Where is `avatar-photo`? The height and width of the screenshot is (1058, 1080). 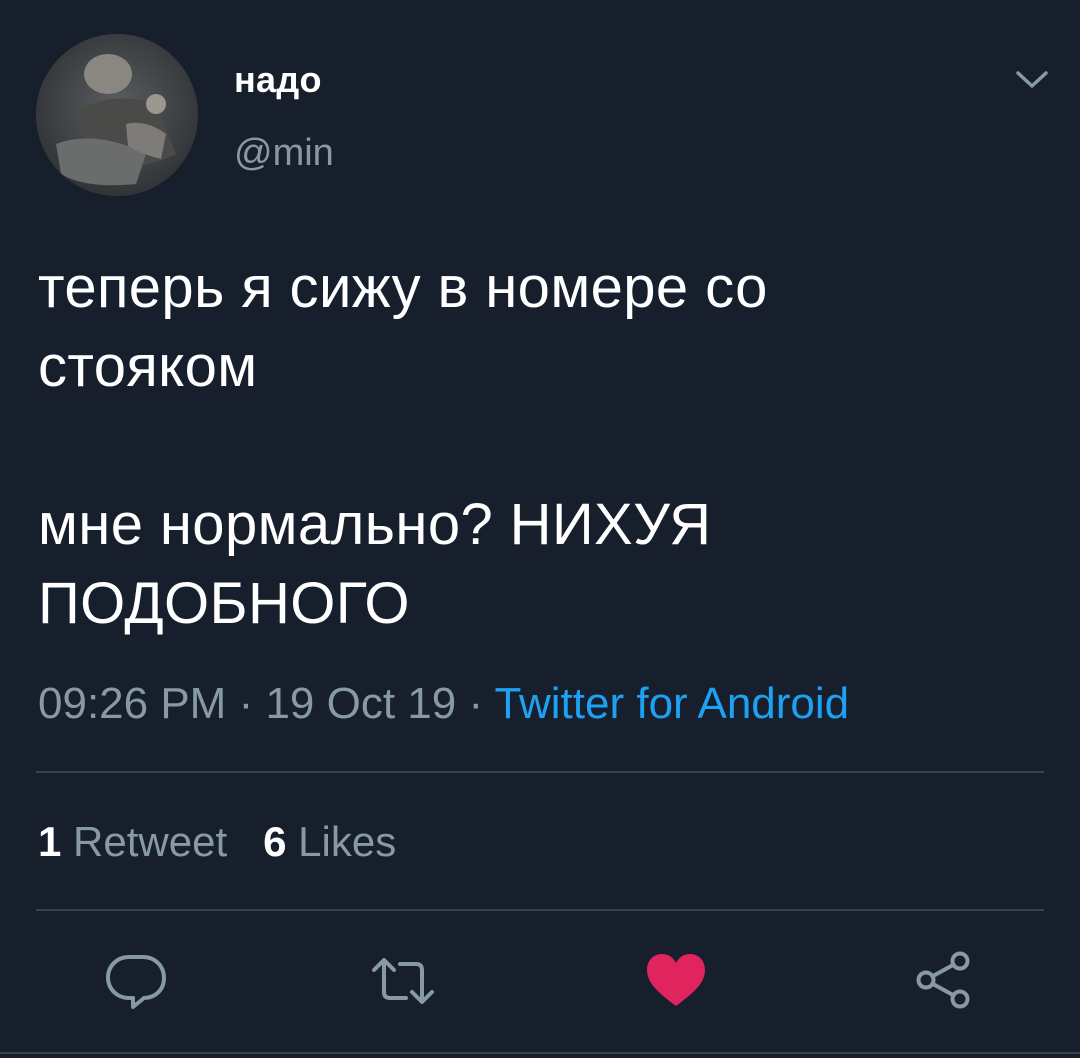
avatar-photo is located at coordinates (117, 115).